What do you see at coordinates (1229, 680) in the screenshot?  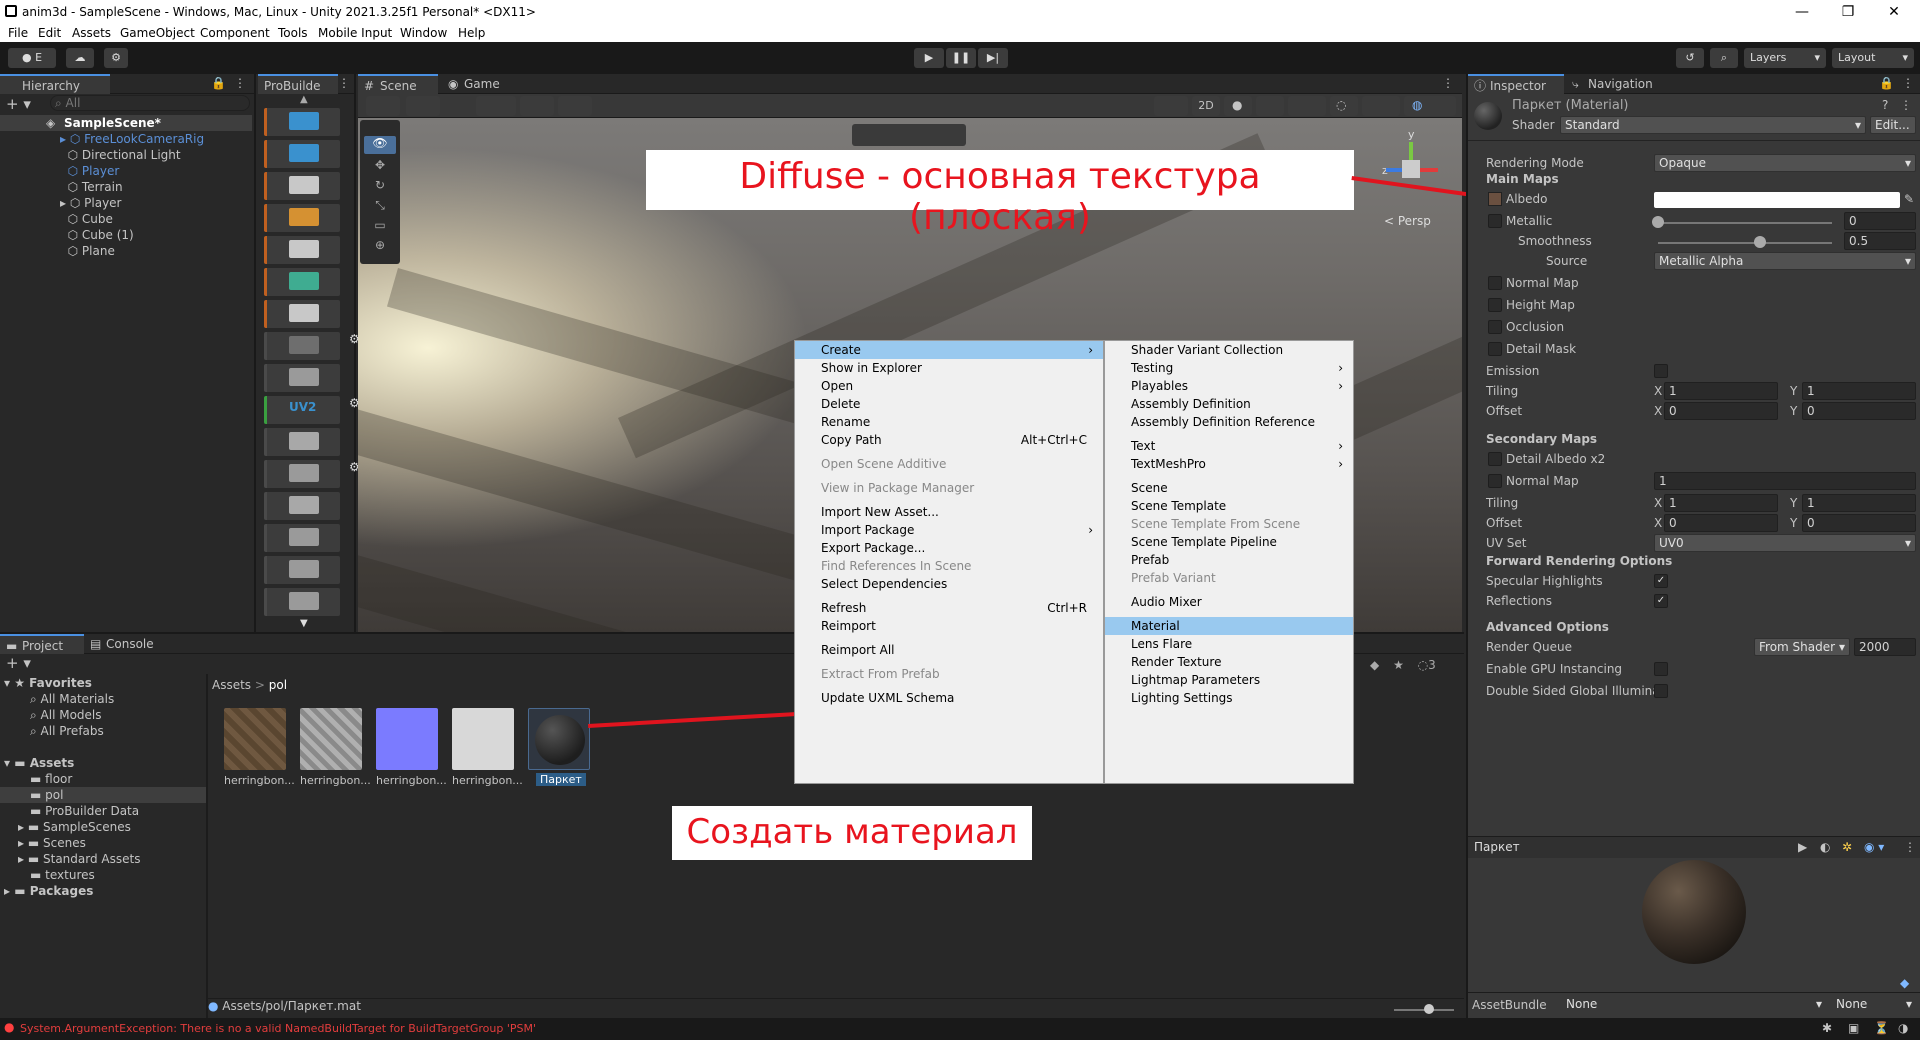 I see `submenu-item: Lightmap Parameters` at bounding box center [1229, 680].